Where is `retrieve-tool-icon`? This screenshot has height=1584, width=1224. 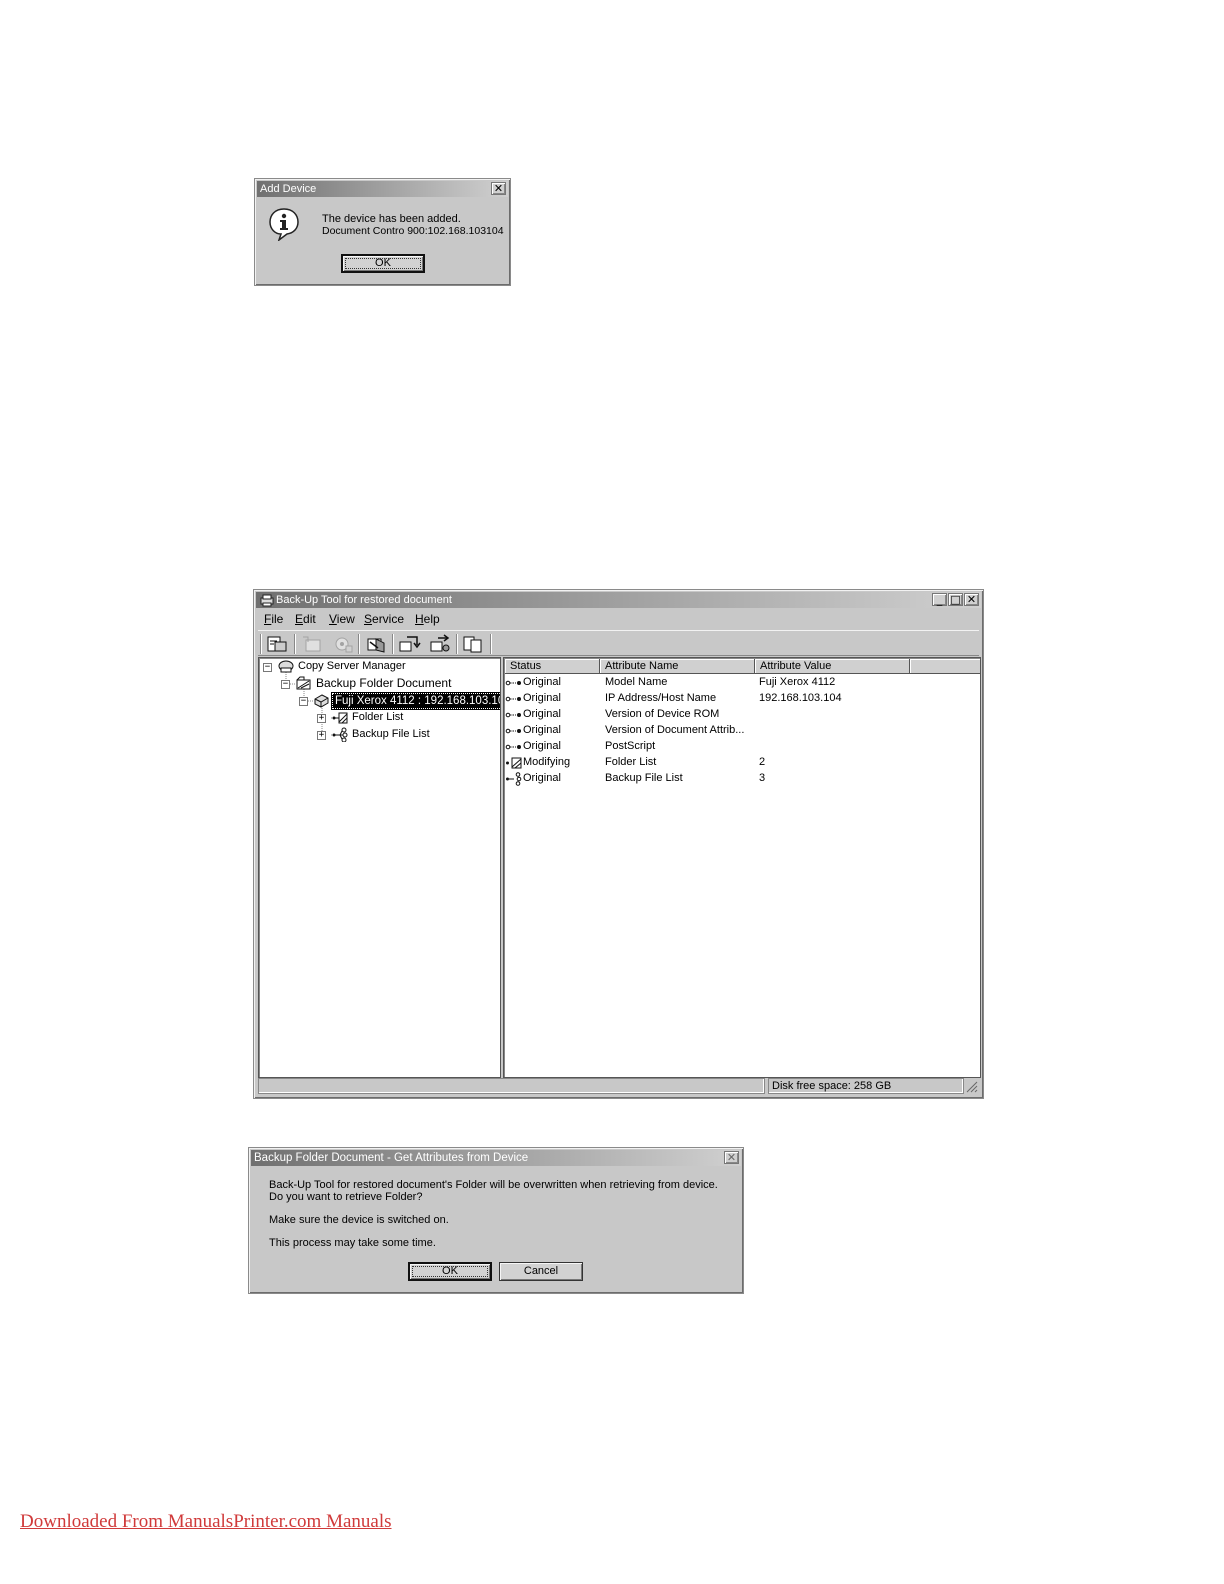
retrieve-tool-icon is located at coordinates (409, 644).